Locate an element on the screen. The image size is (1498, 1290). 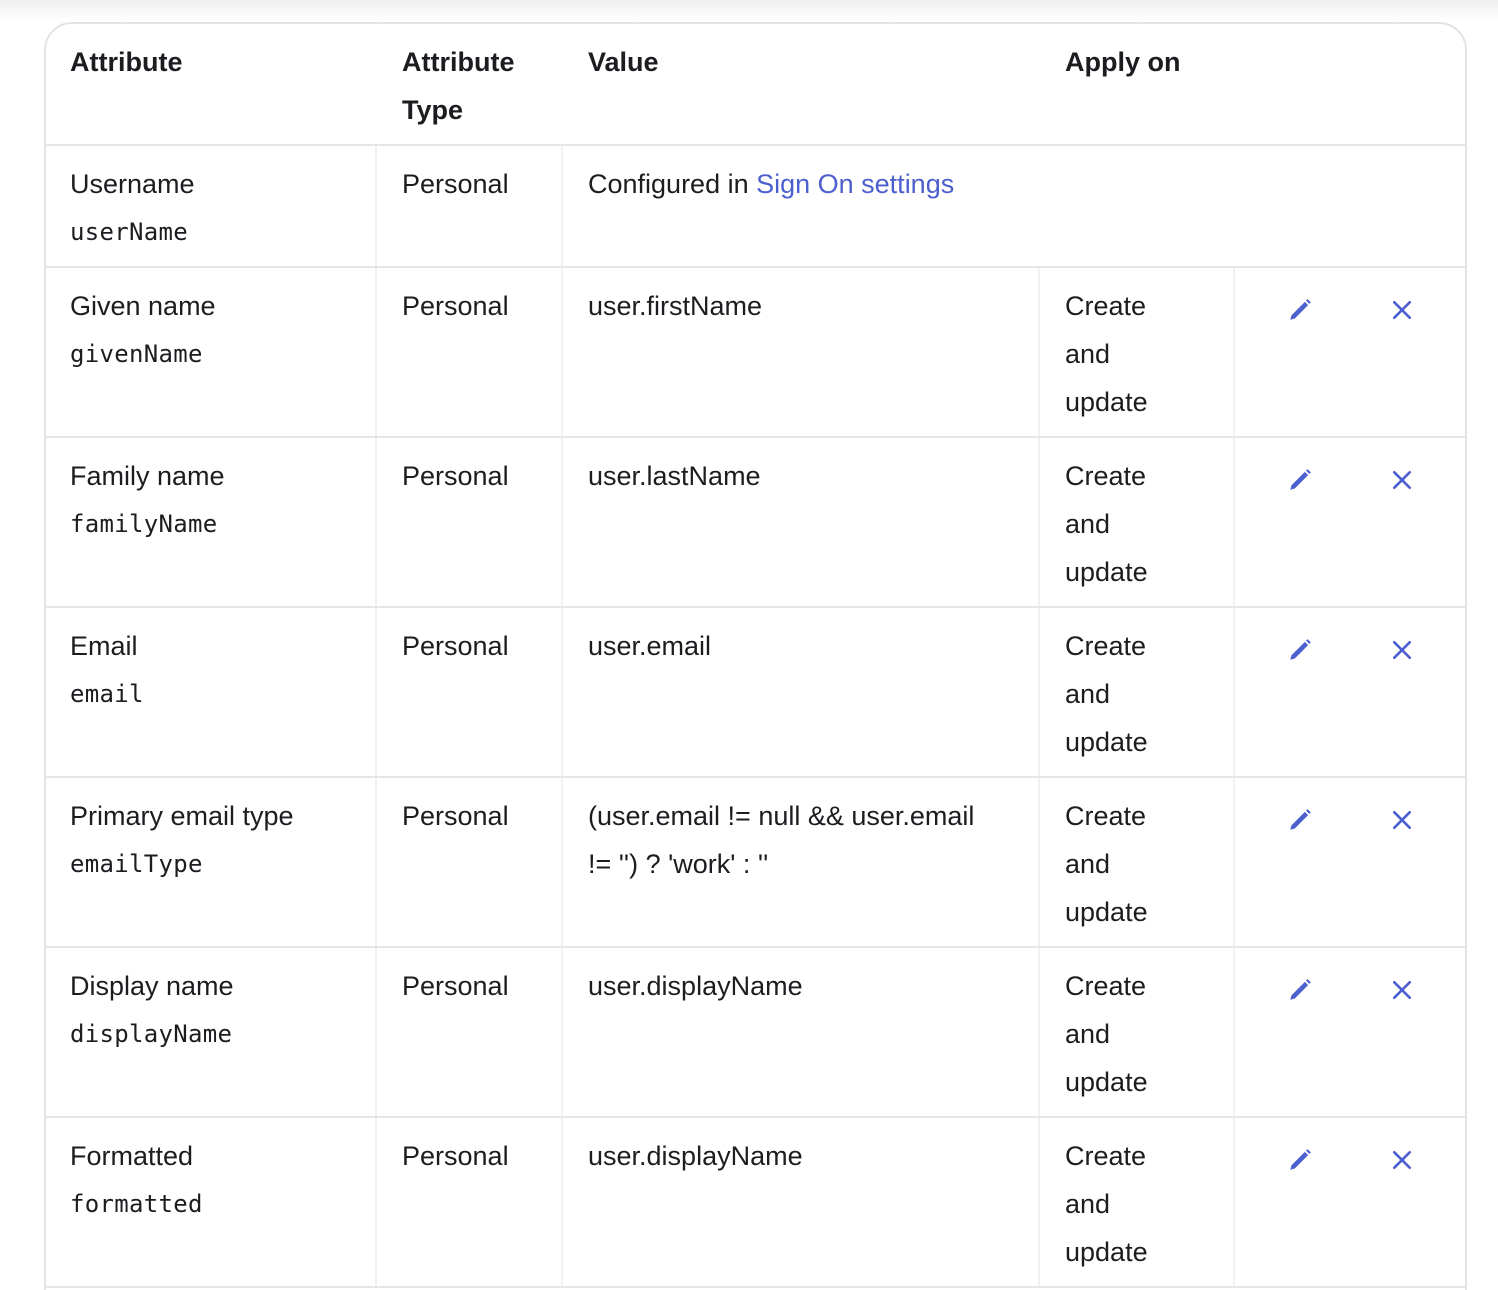
attribute-label: Given name is located at coordinates (143, 306).